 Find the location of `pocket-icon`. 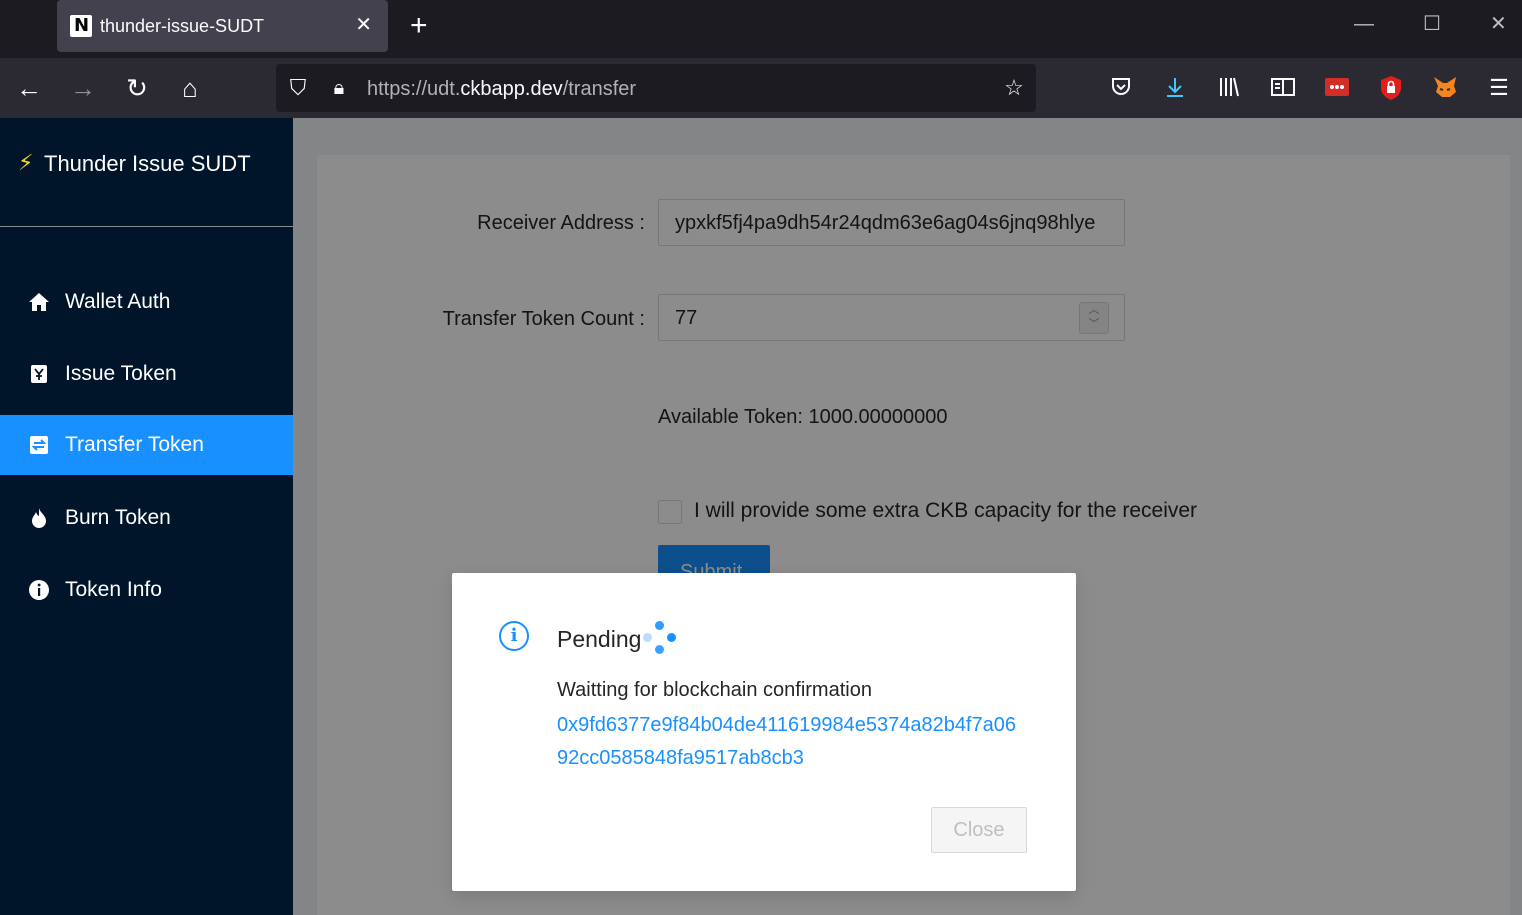

pocket-icon is located at coordinates (1121, 88).